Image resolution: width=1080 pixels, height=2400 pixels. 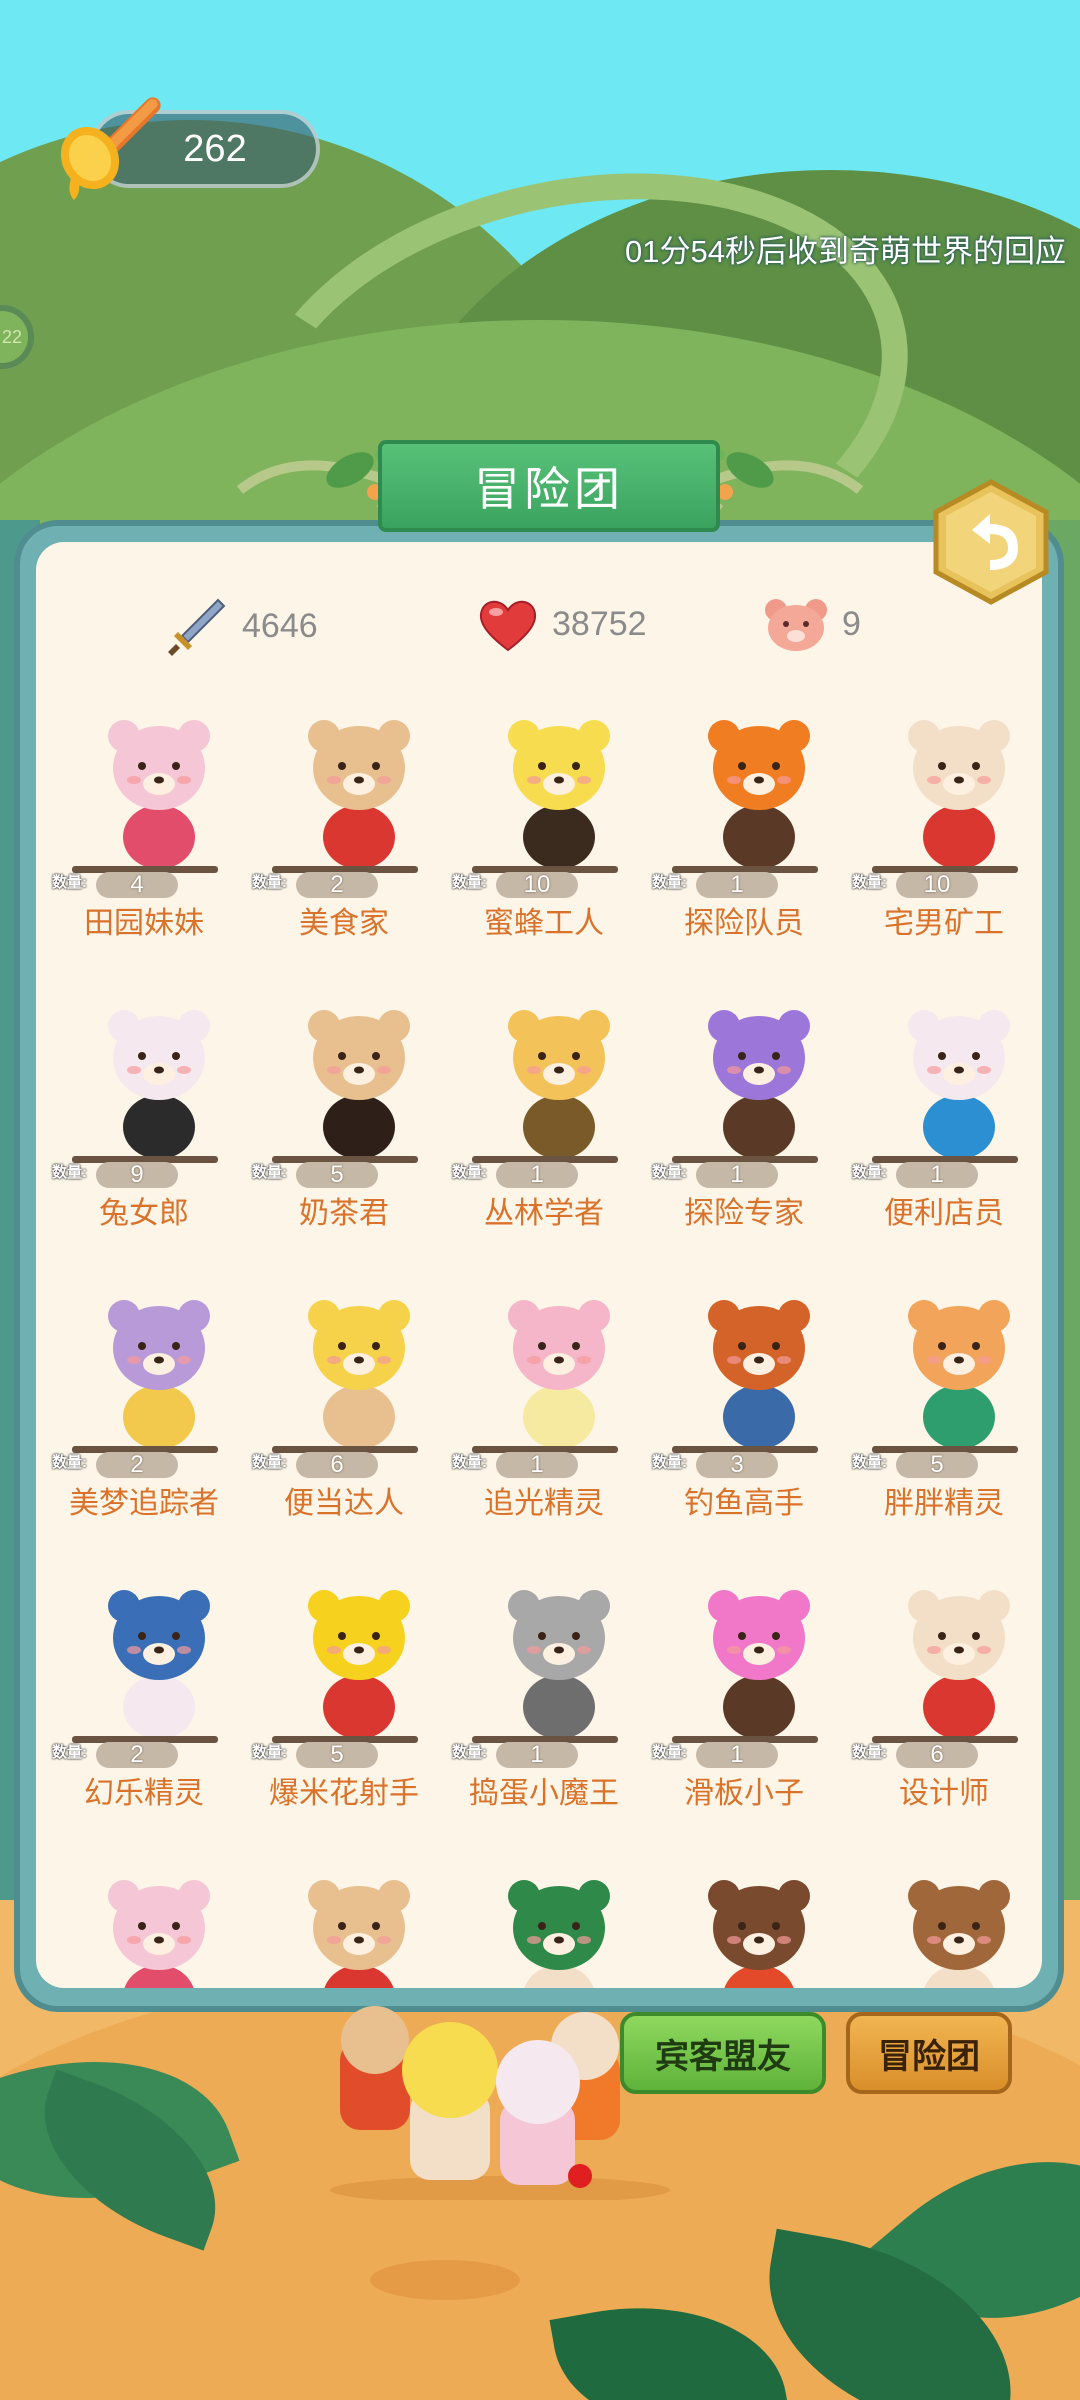 I want to click on character-card: 数量: 3 钓鱼高手, so click(x=744, y=1407).